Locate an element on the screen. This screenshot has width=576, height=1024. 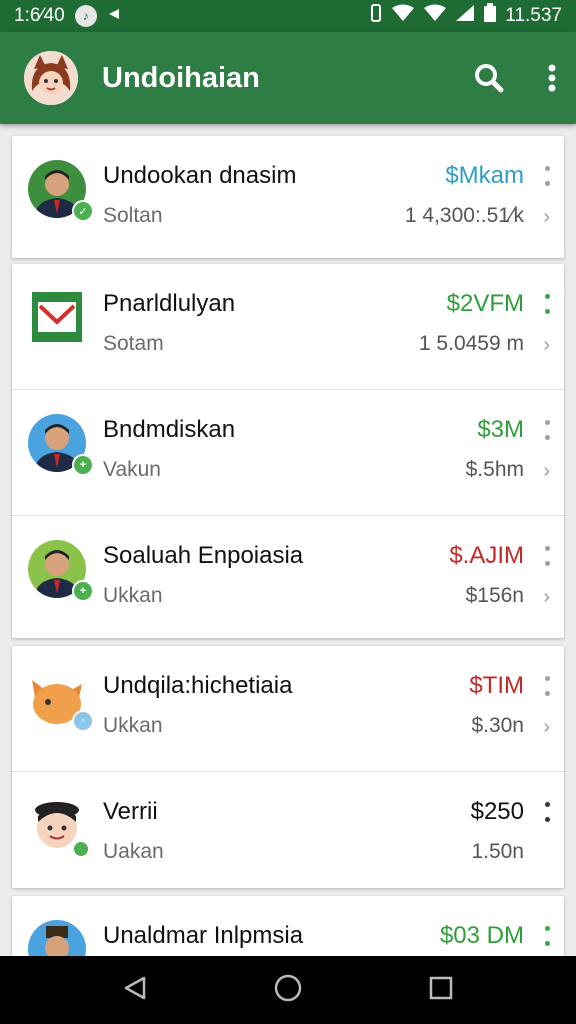
overflow-menu-icon is located at coordinates (552, 78).